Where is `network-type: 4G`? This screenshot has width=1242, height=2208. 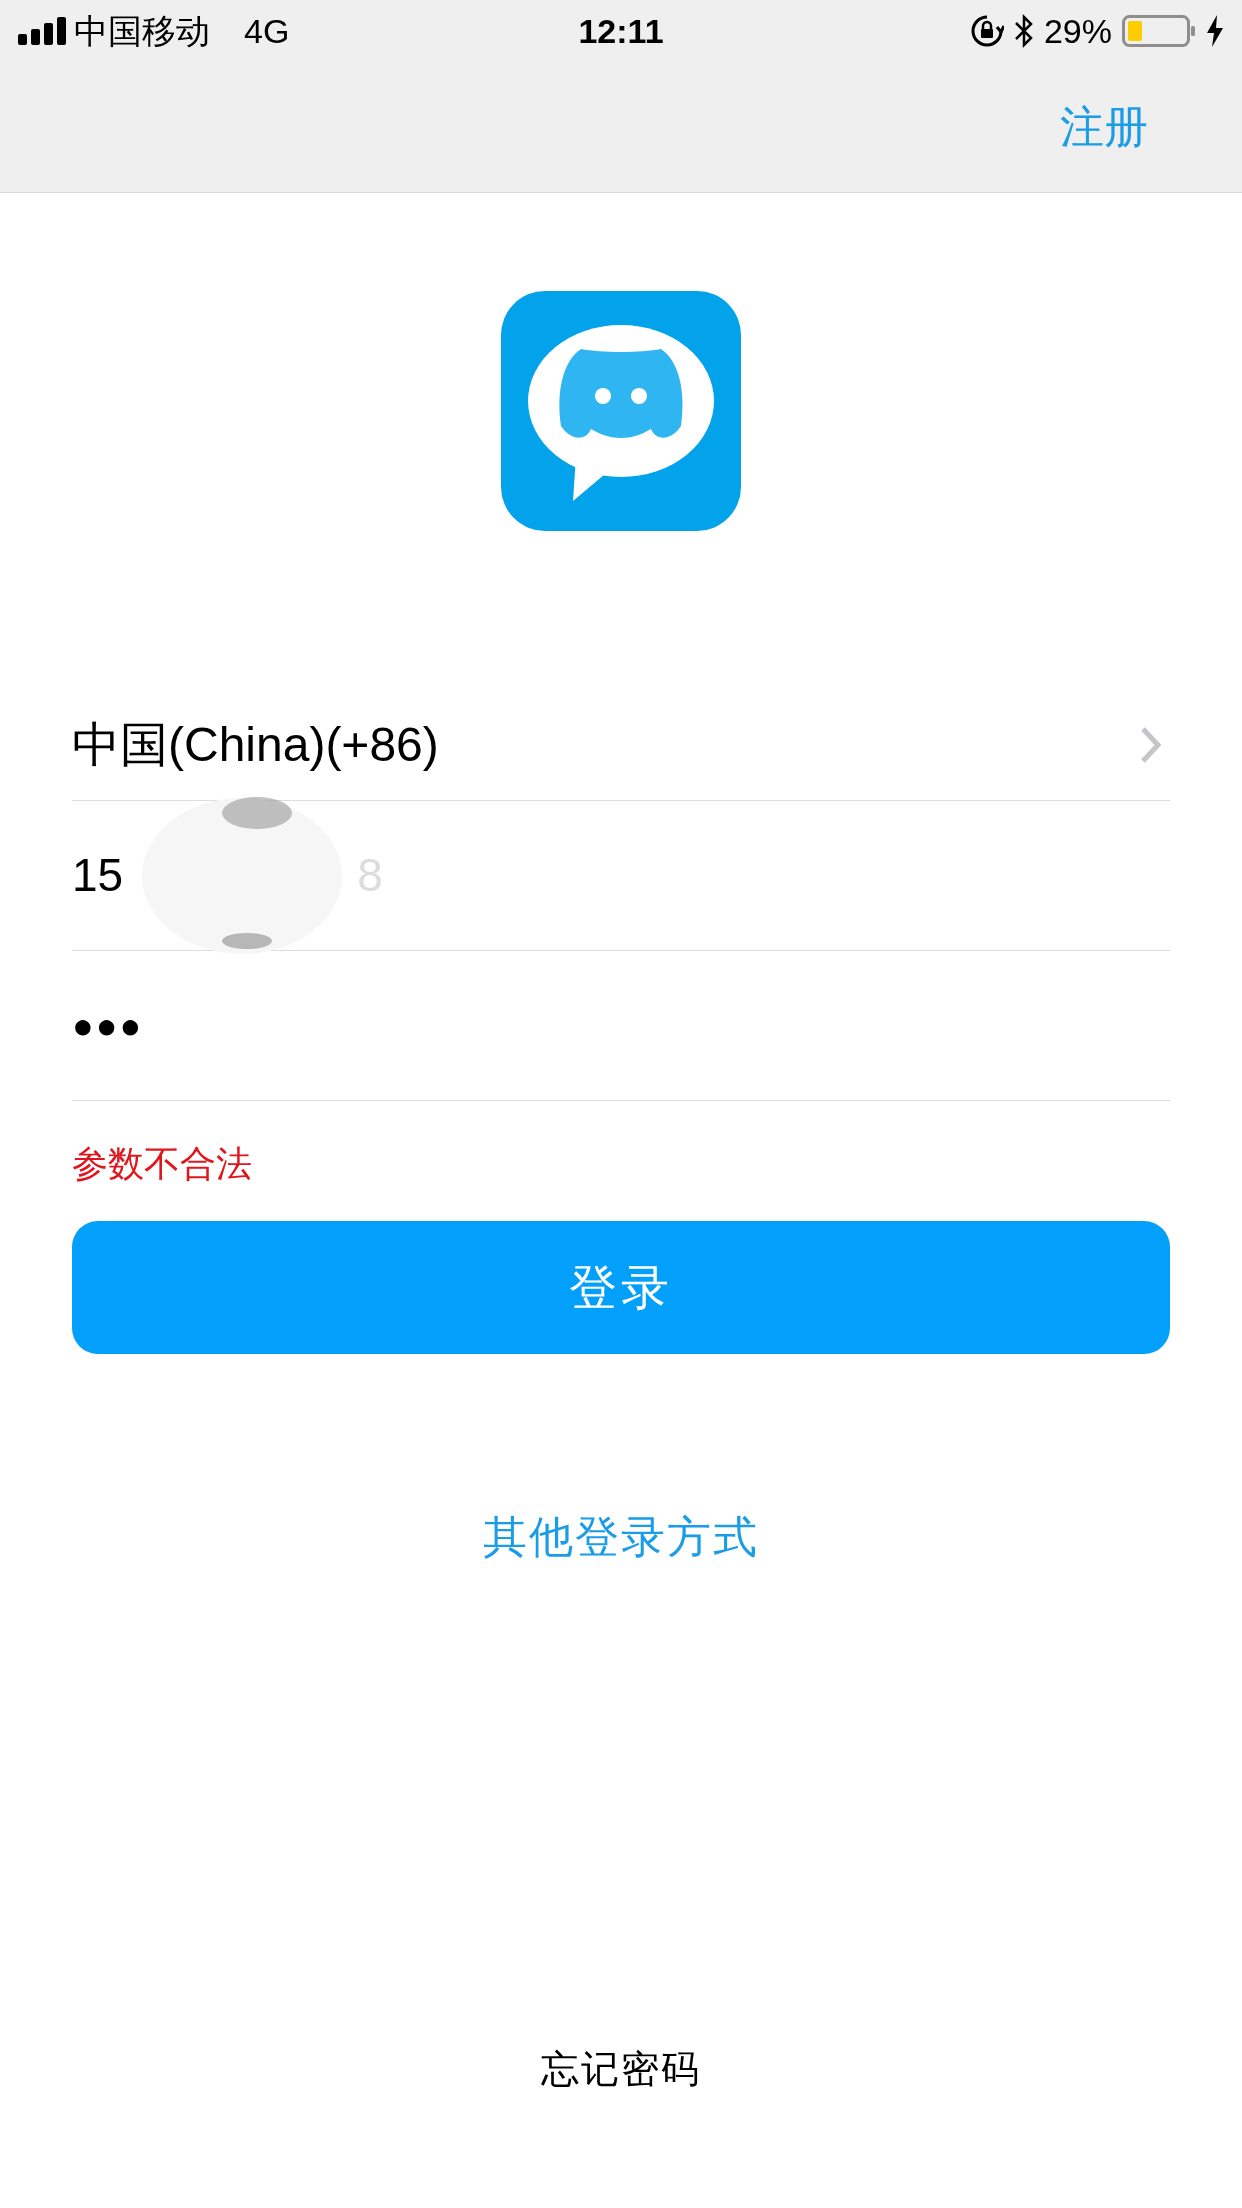 network-type: 4G is located at coordinates (267, 31).